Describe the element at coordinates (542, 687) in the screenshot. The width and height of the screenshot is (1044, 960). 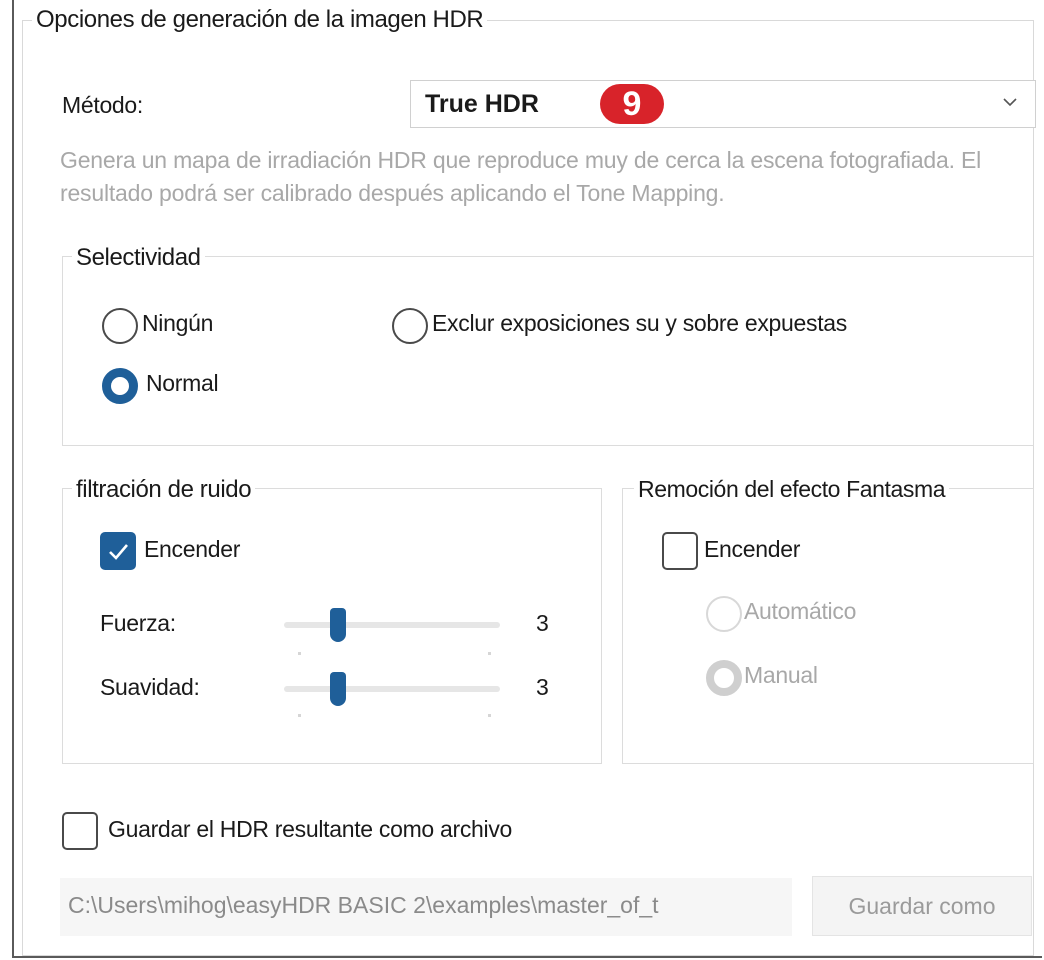
I see `smoothness-value: 3` at that location.